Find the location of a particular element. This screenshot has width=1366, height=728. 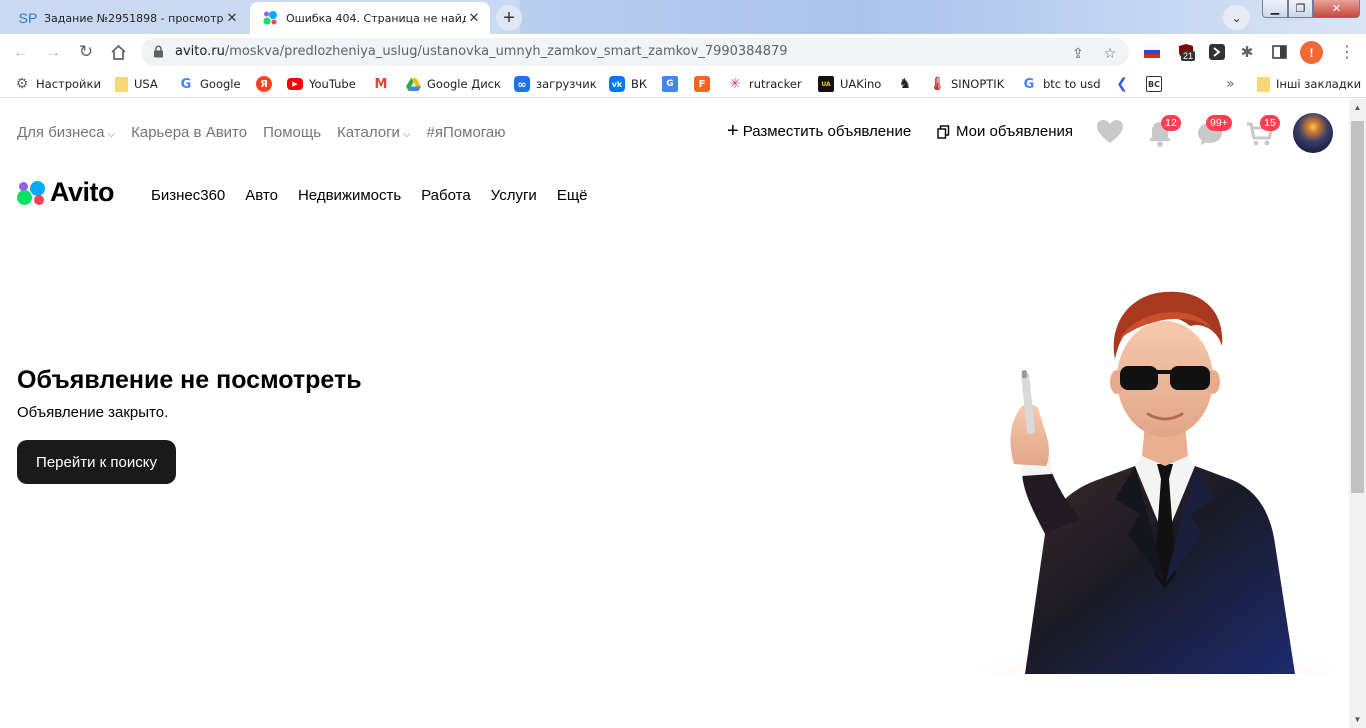

tab-avito: Ошибка 404. Страница не найдена ✕ is located at coordinates (370, 18).